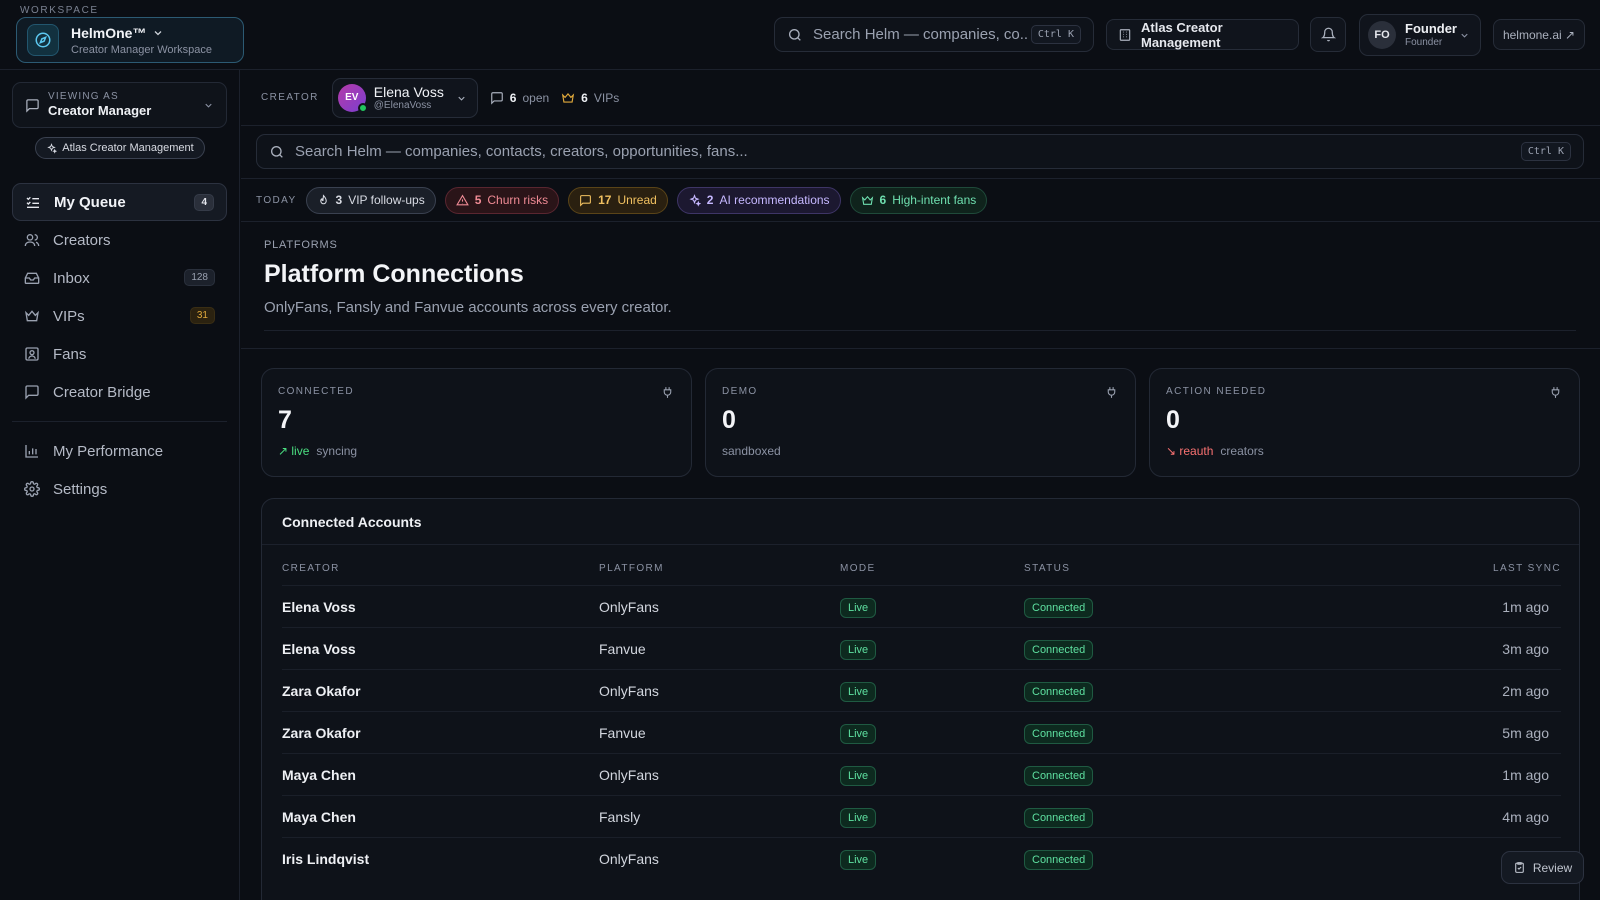 Image resolution: width=1600 pixels, height=900 pixels. What do you see at coordinates (370, 200) in the screenshot?
I see `chip-vip-follow-ups: 3 VIP follow-ups` at bounding box center [370, 200].